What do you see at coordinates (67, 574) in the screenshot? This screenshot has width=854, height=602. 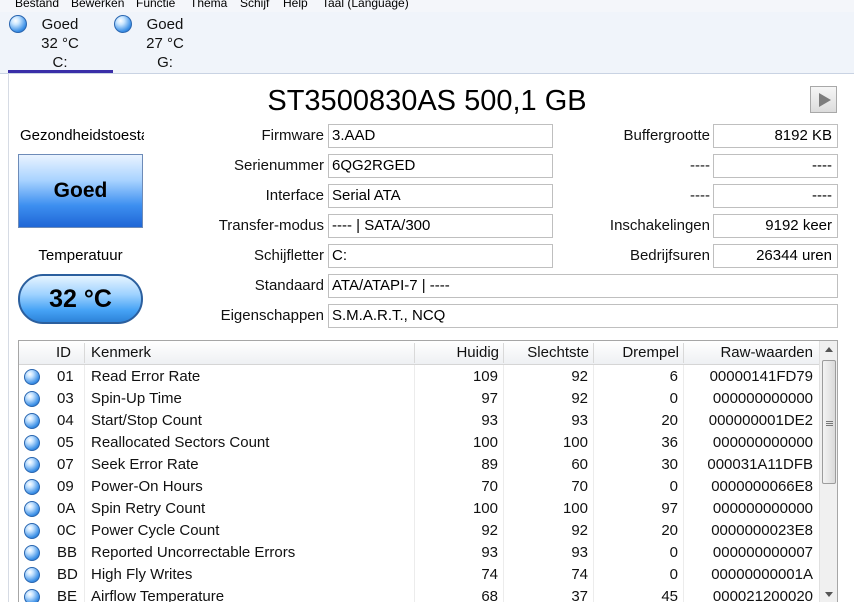 I see `attribute-id: BD` at bounding box center [67, 574].